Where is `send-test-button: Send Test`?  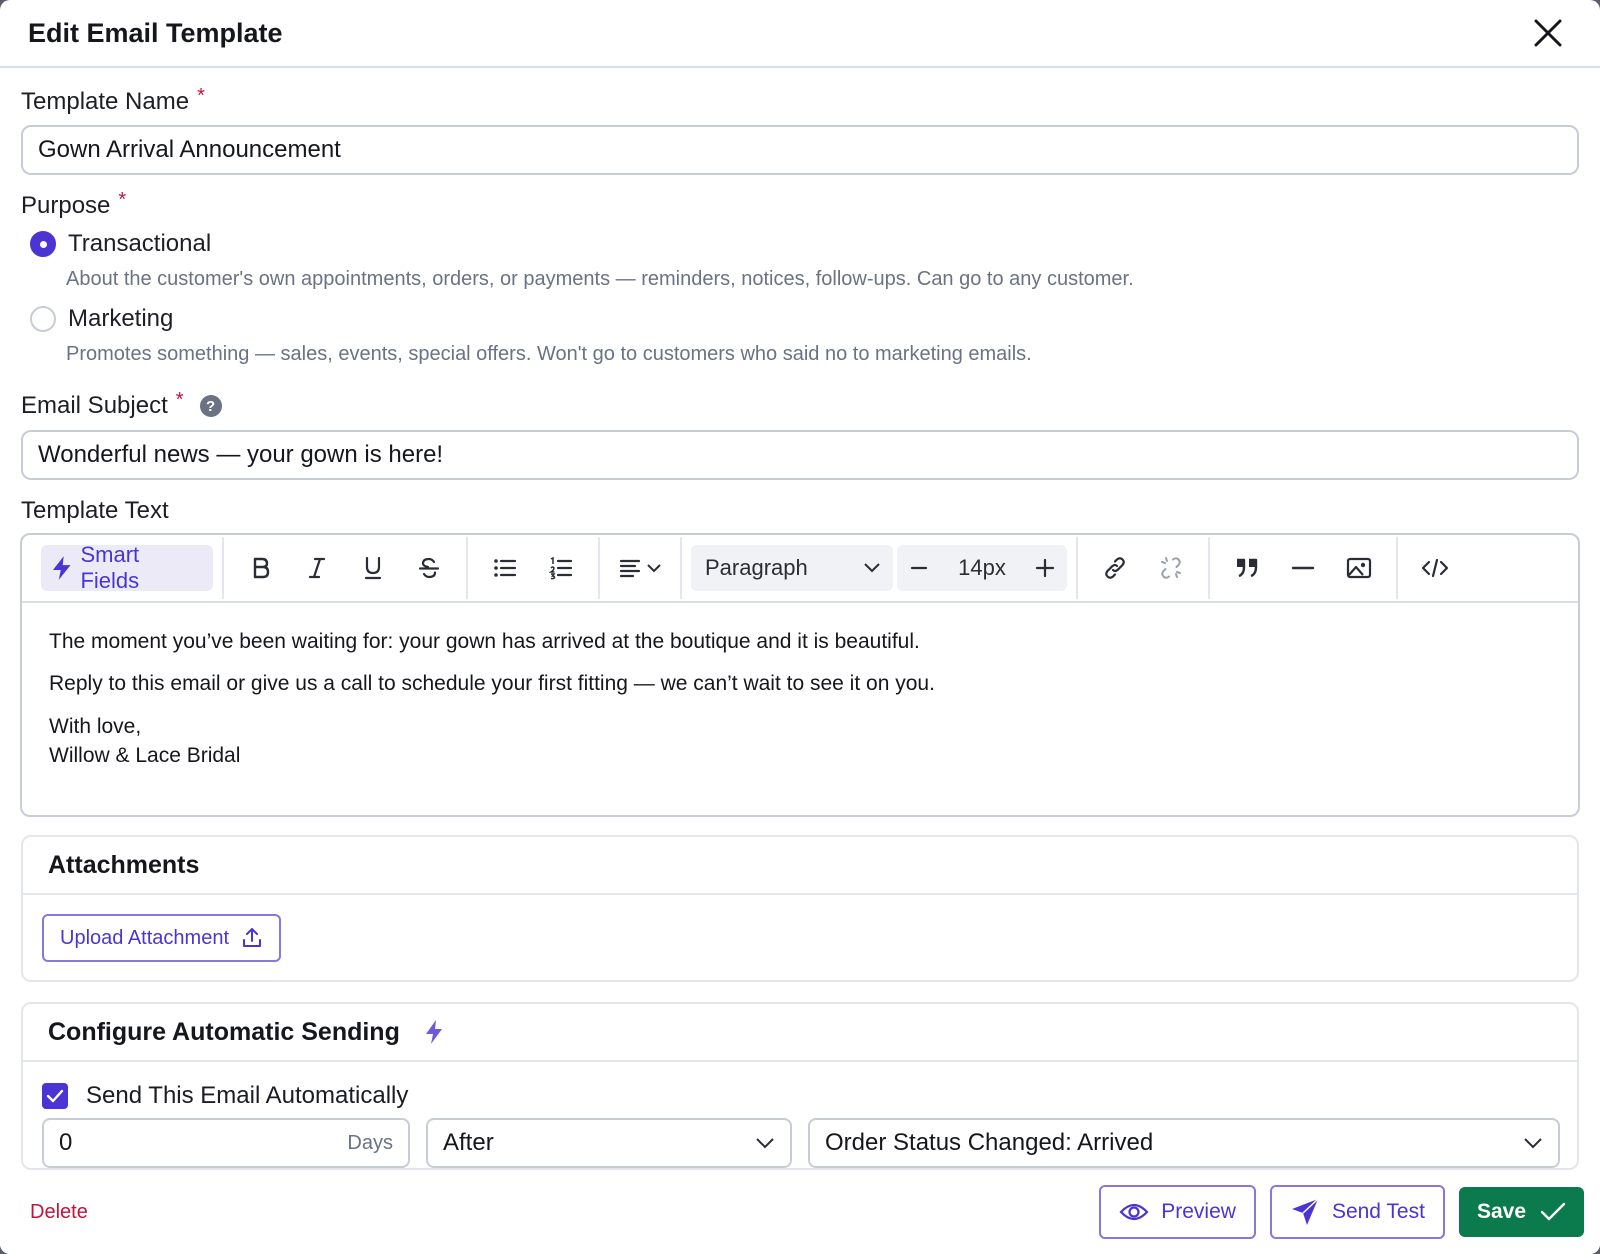 send-test-button: Send Test is located at coordinates (1357, 1212).